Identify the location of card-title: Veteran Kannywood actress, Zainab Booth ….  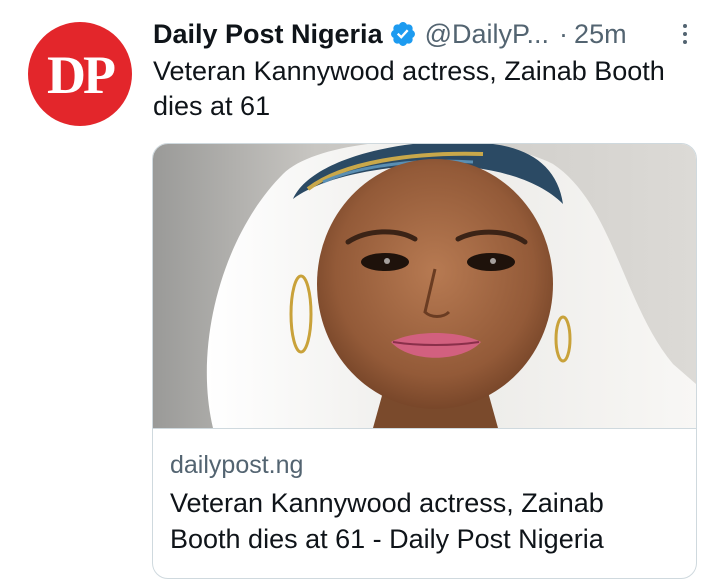
(387, 521).